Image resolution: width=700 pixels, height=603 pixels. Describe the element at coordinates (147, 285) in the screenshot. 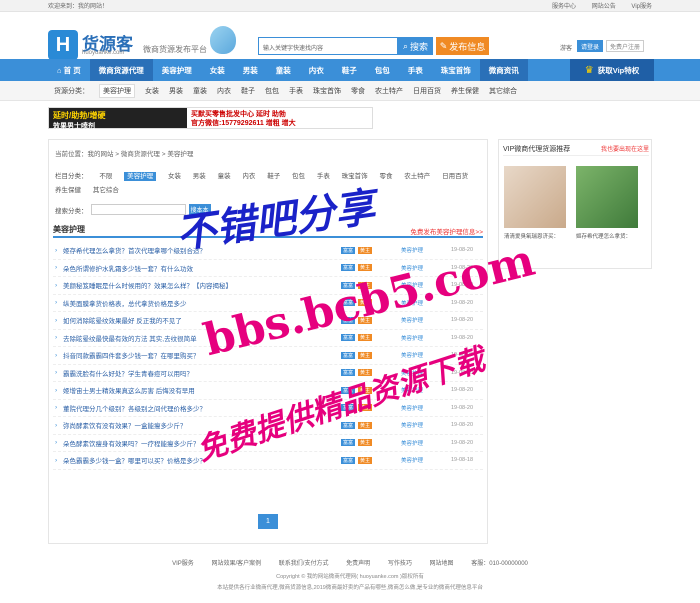

I see `list-item-title: 美颜秘笈睡眠是什么时候用的？效果怎么样？【内容揭秘】` at that location.